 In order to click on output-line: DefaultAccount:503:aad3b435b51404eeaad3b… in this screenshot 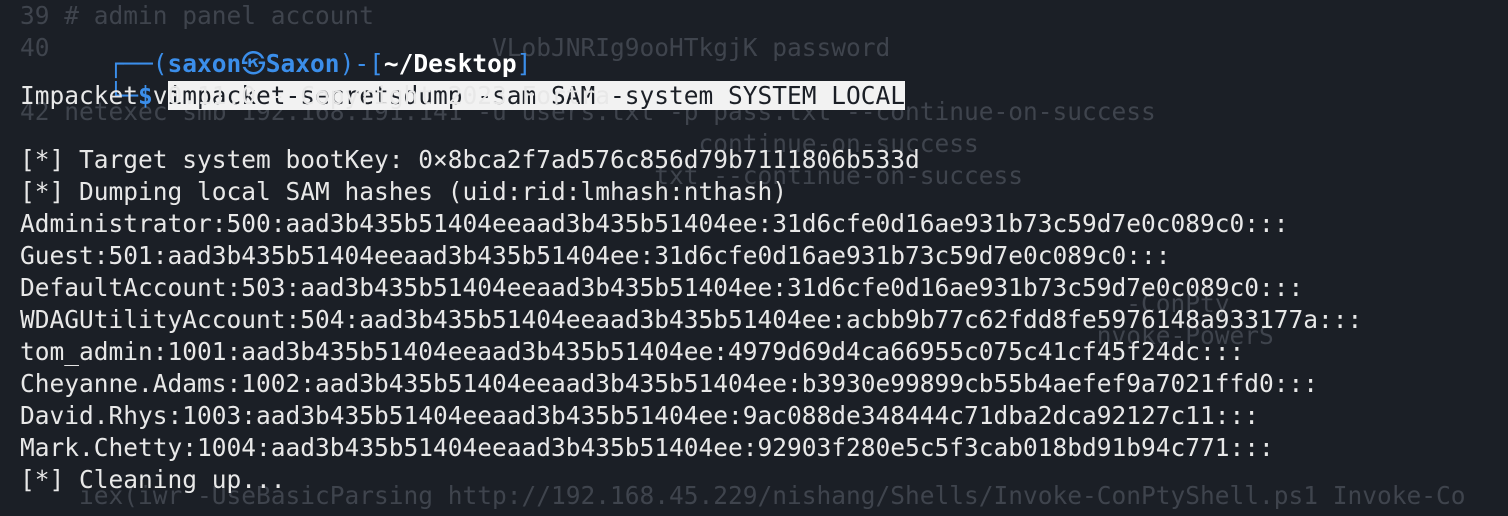, I will do `click(662, 287)`.